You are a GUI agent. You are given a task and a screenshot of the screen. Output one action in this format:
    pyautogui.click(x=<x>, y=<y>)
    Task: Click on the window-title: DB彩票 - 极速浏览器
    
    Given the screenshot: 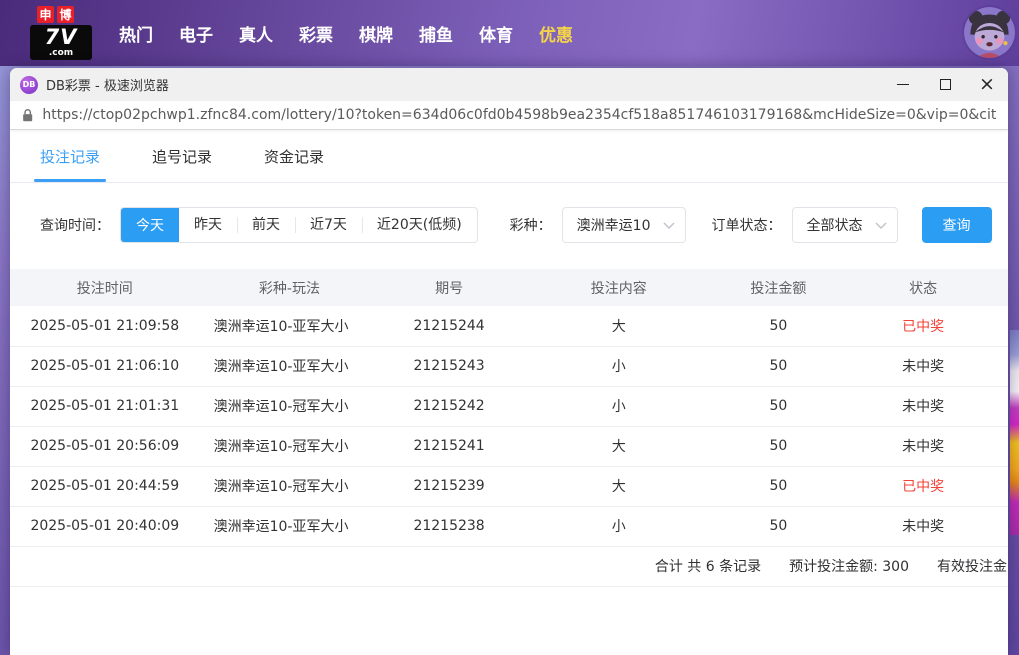 What is the action you would take?
    pyautogui.click(x=107, y=86)
    